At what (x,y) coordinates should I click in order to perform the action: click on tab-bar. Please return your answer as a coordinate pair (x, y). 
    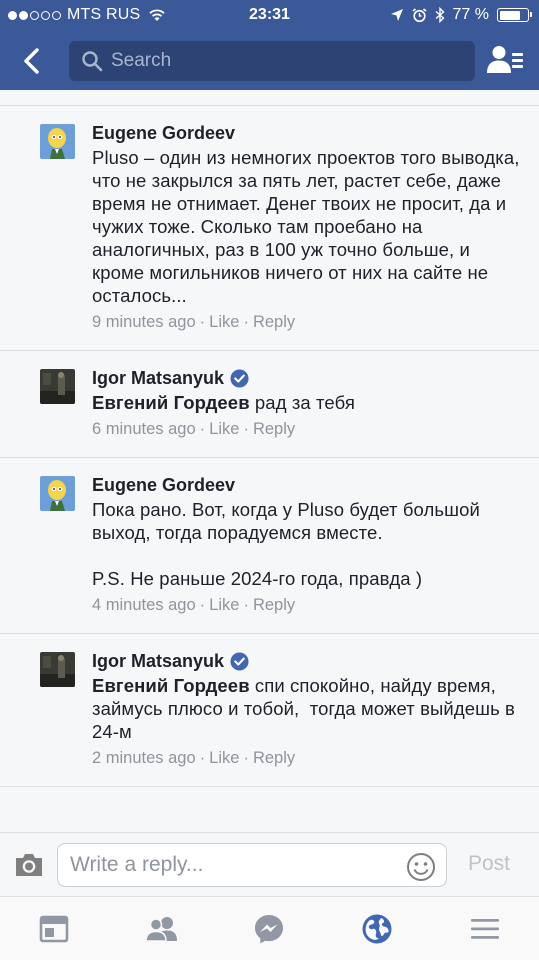
    Looking at the image, I should click on (269, 928).